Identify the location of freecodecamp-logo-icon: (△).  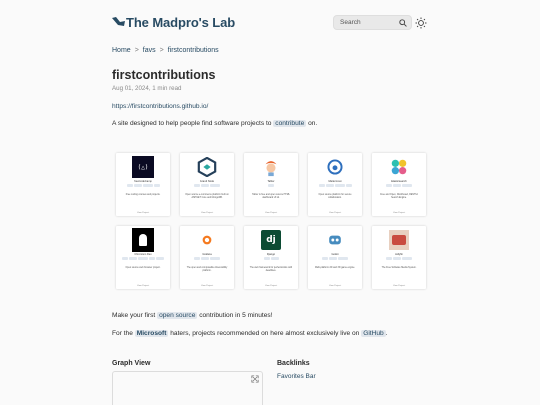
(143, 167).